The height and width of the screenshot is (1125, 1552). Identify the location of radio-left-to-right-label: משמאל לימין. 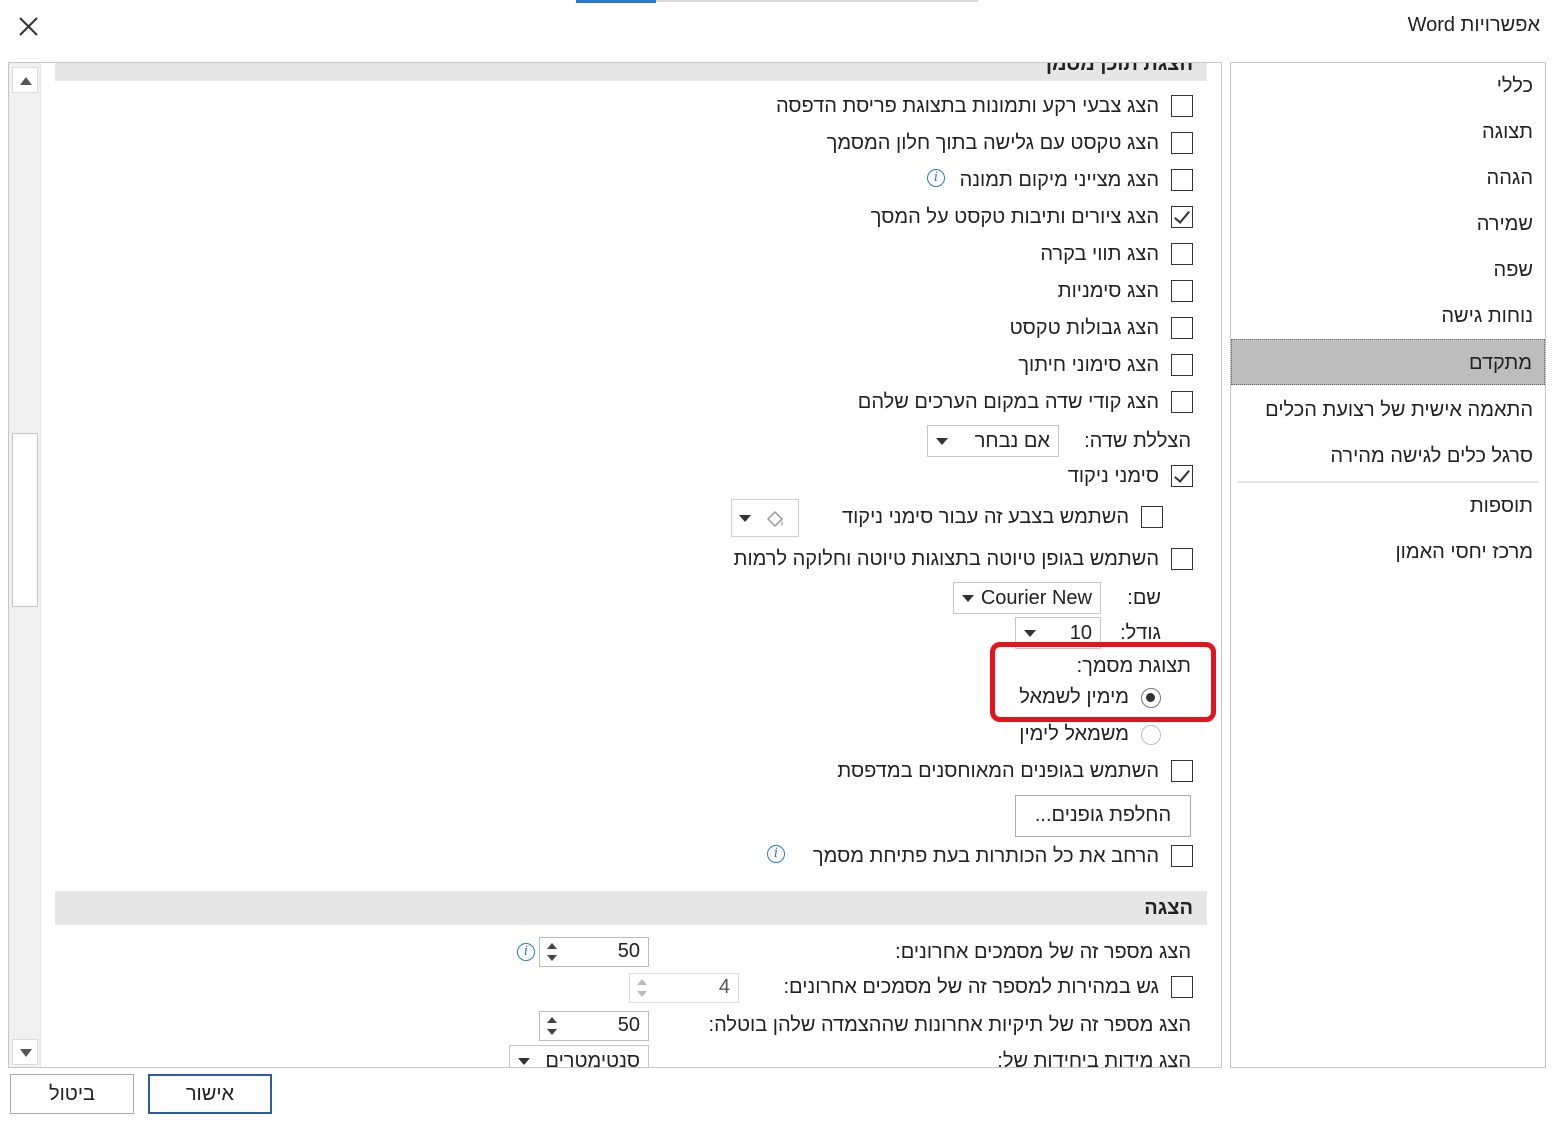
(1074, 734).